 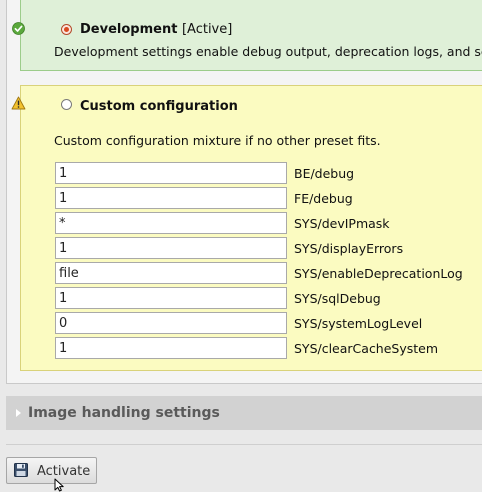 I want to click on activate-button: Activate, so click(x=51, y=470).